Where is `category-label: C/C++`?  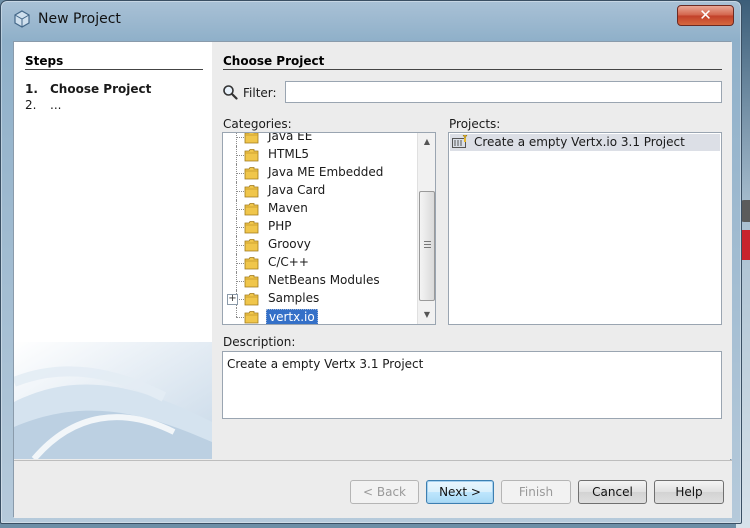 category-label: C/C++ is located at coordinates (288, 262).